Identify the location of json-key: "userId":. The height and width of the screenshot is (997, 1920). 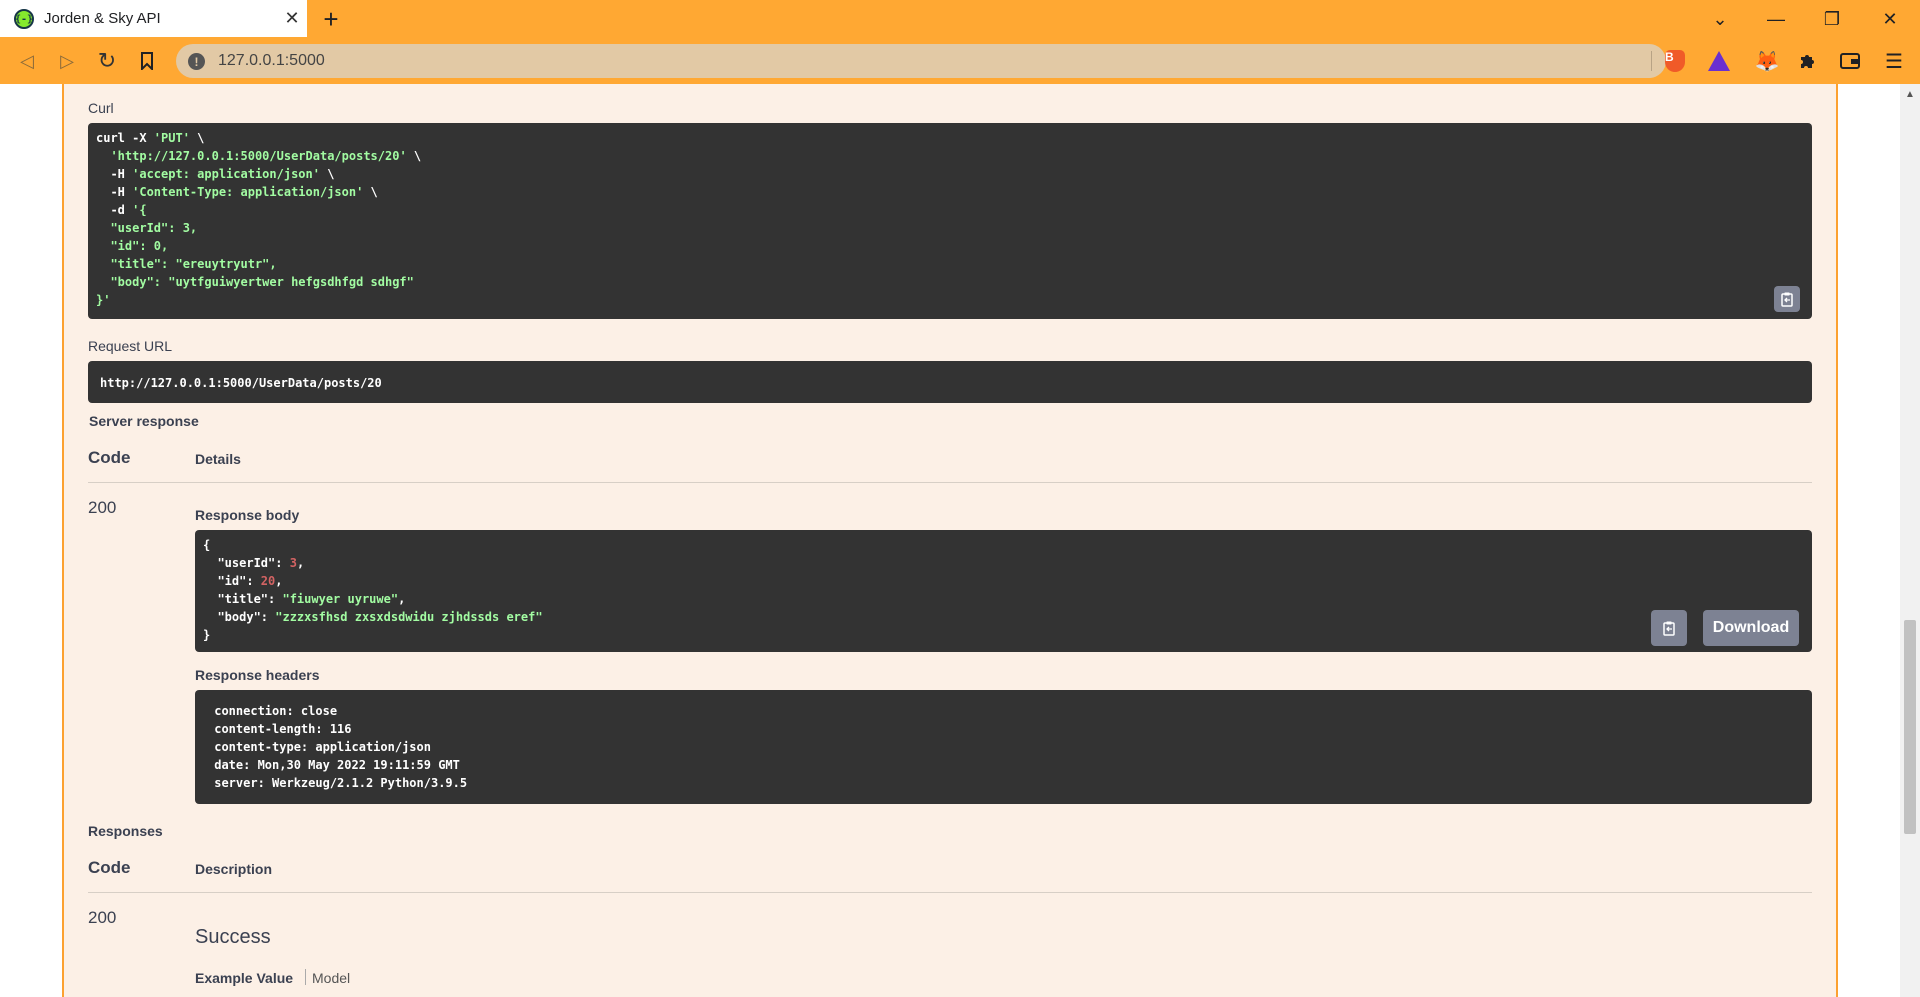
(246, 563).